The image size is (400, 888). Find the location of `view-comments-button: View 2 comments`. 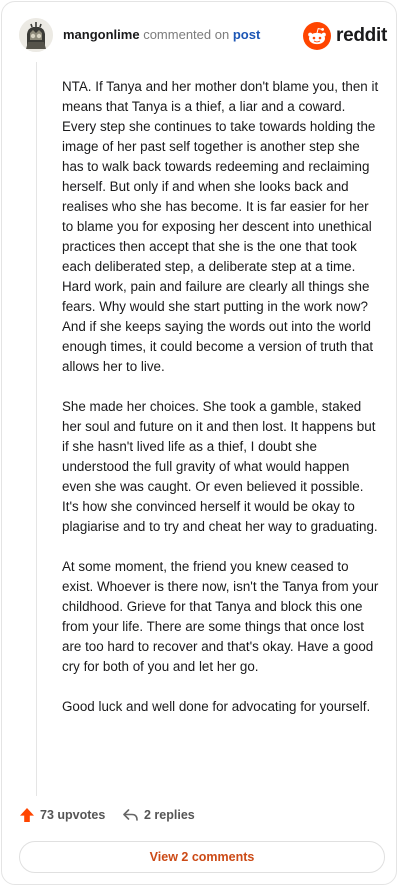

view-comments-button: View 2 comments is located at coordinates (202, 857).